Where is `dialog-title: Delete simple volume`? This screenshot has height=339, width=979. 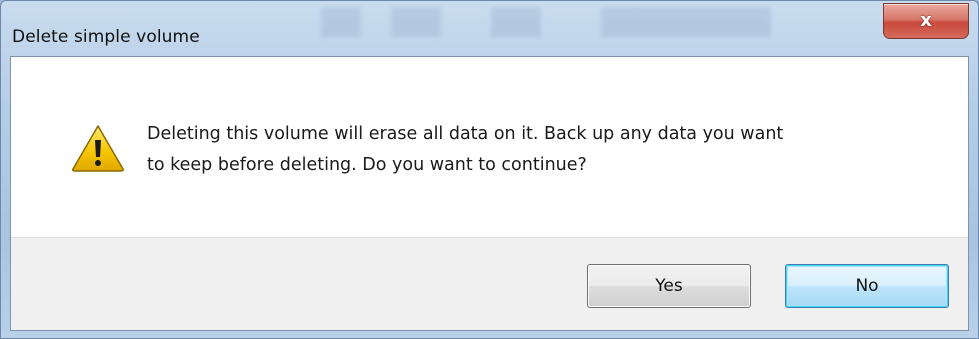 dialog-title: Delete simple volume is located at coordinates (106, 37).